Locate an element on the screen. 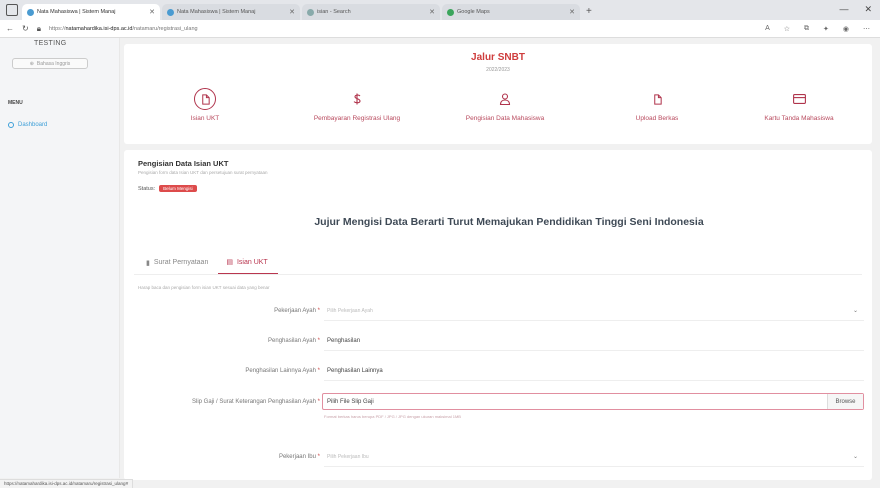 This screenshot has width=880, height=488. app-brand: TESTING is located at coordinates (50, 43).